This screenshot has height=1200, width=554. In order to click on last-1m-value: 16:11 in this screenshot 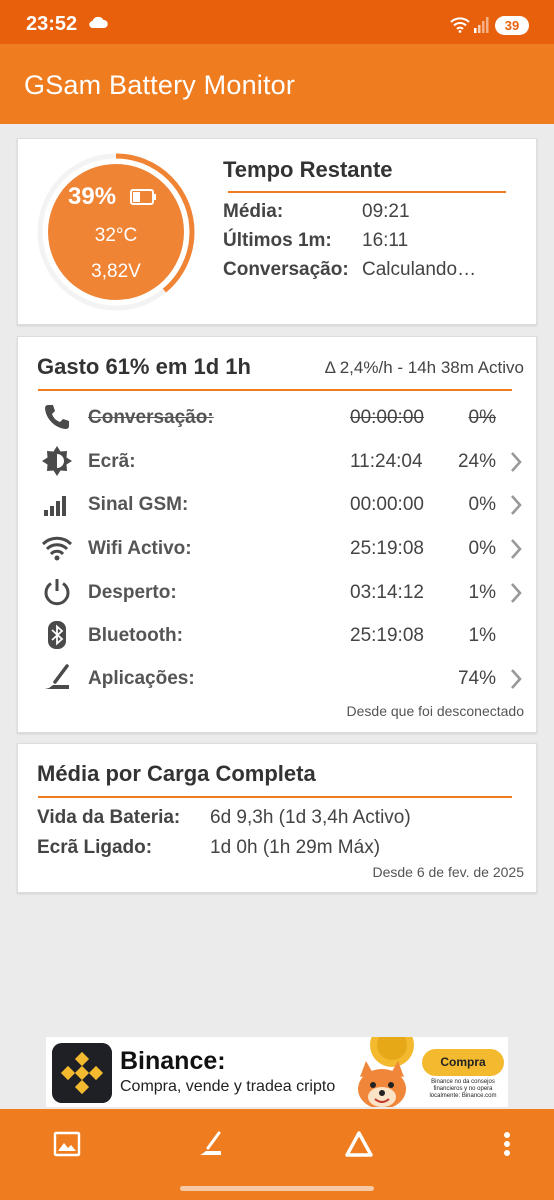, I will do `click(385, 240)`.